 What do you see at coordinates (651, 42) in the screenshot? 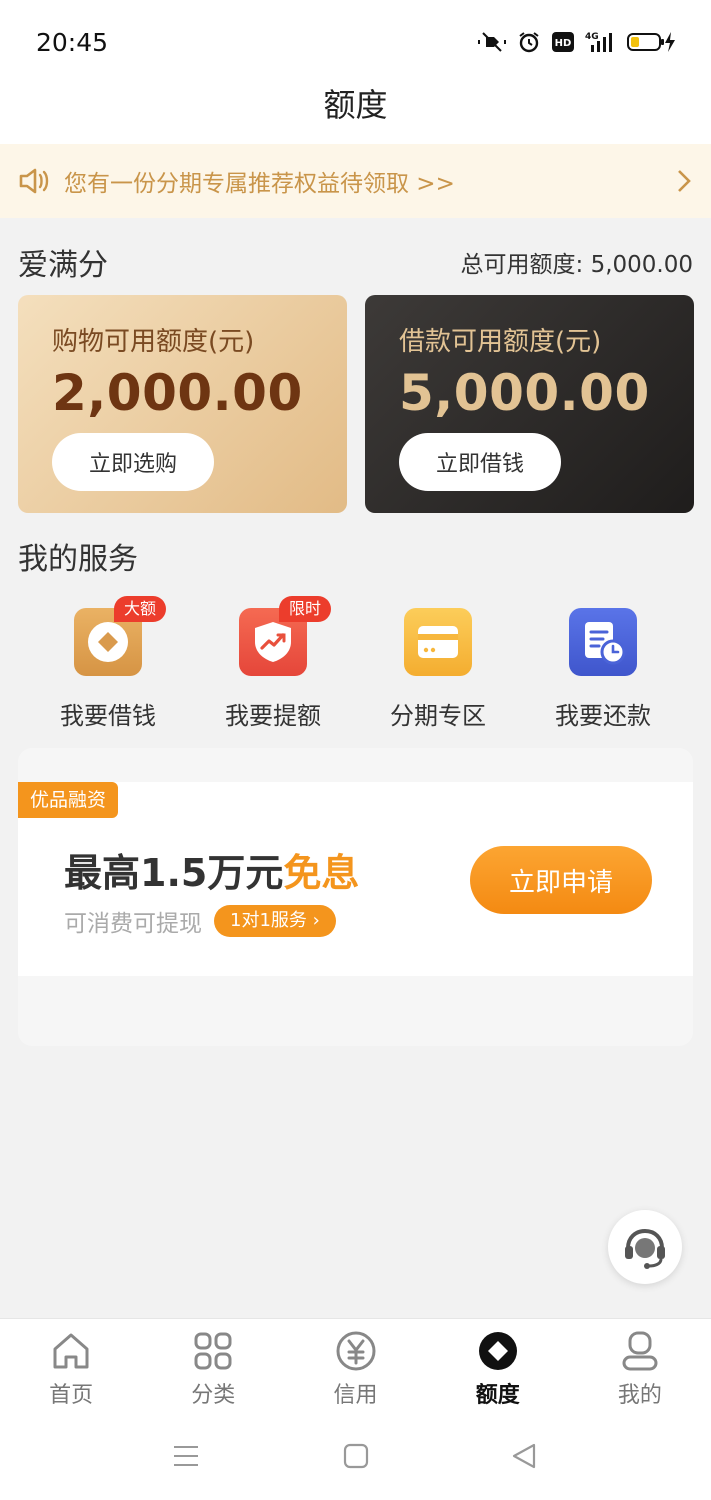
I see `battery-charging-icon` at bounding box center [651, 42].